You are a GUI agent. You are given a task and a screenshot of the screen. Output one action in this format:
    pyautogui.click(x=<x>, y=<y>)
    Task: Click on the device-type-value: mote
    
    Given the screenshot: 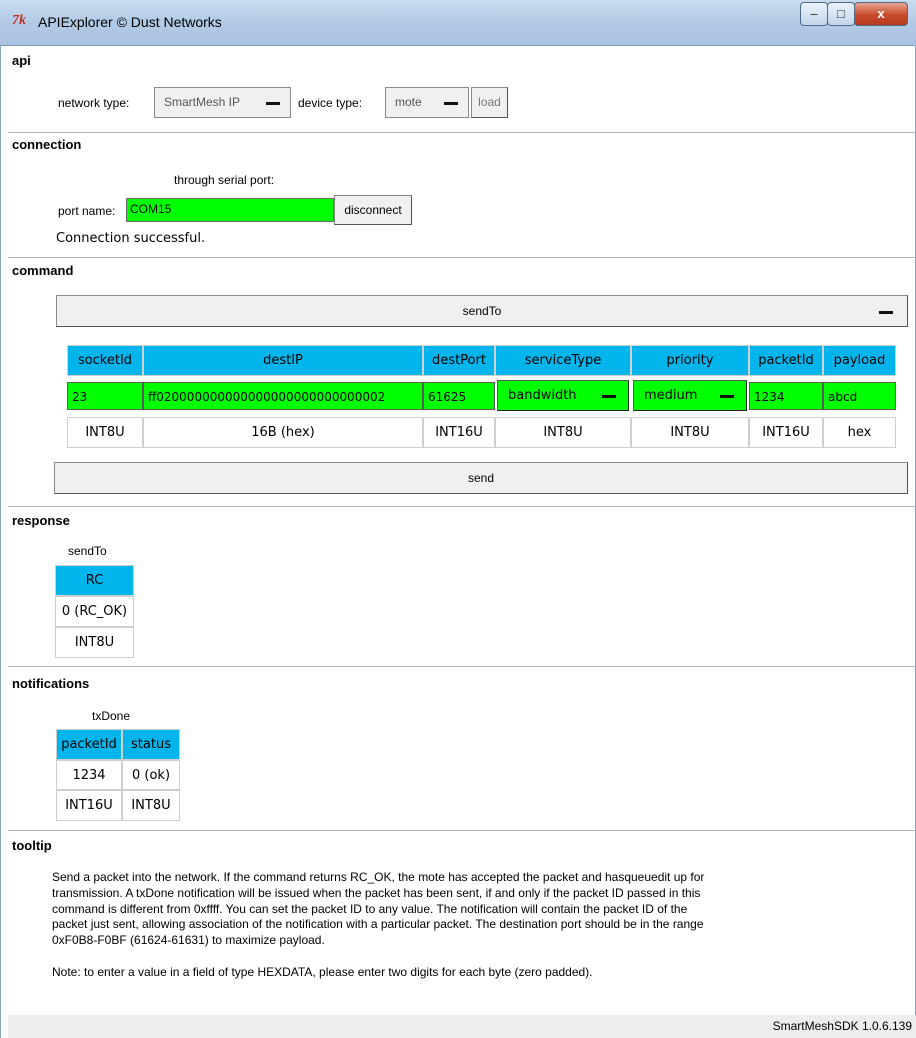 What is the action you would take?
    pyautogui.click(x=408, y=102)
    